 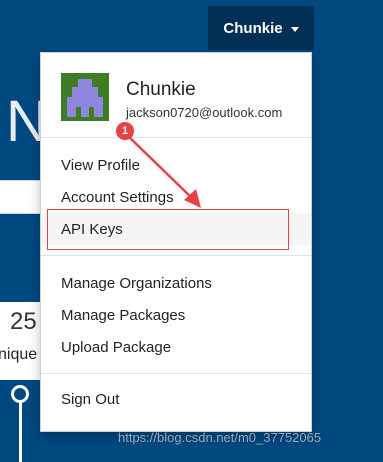 What do you see at coordinates (176, 315) in the screenshot?
I see `menu-item-manage-packages: Manage Packages` at bounding box center [176, 315].